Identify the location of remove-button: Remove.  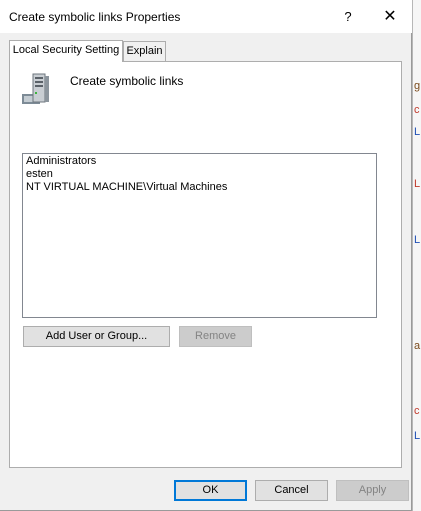
(215, 336).